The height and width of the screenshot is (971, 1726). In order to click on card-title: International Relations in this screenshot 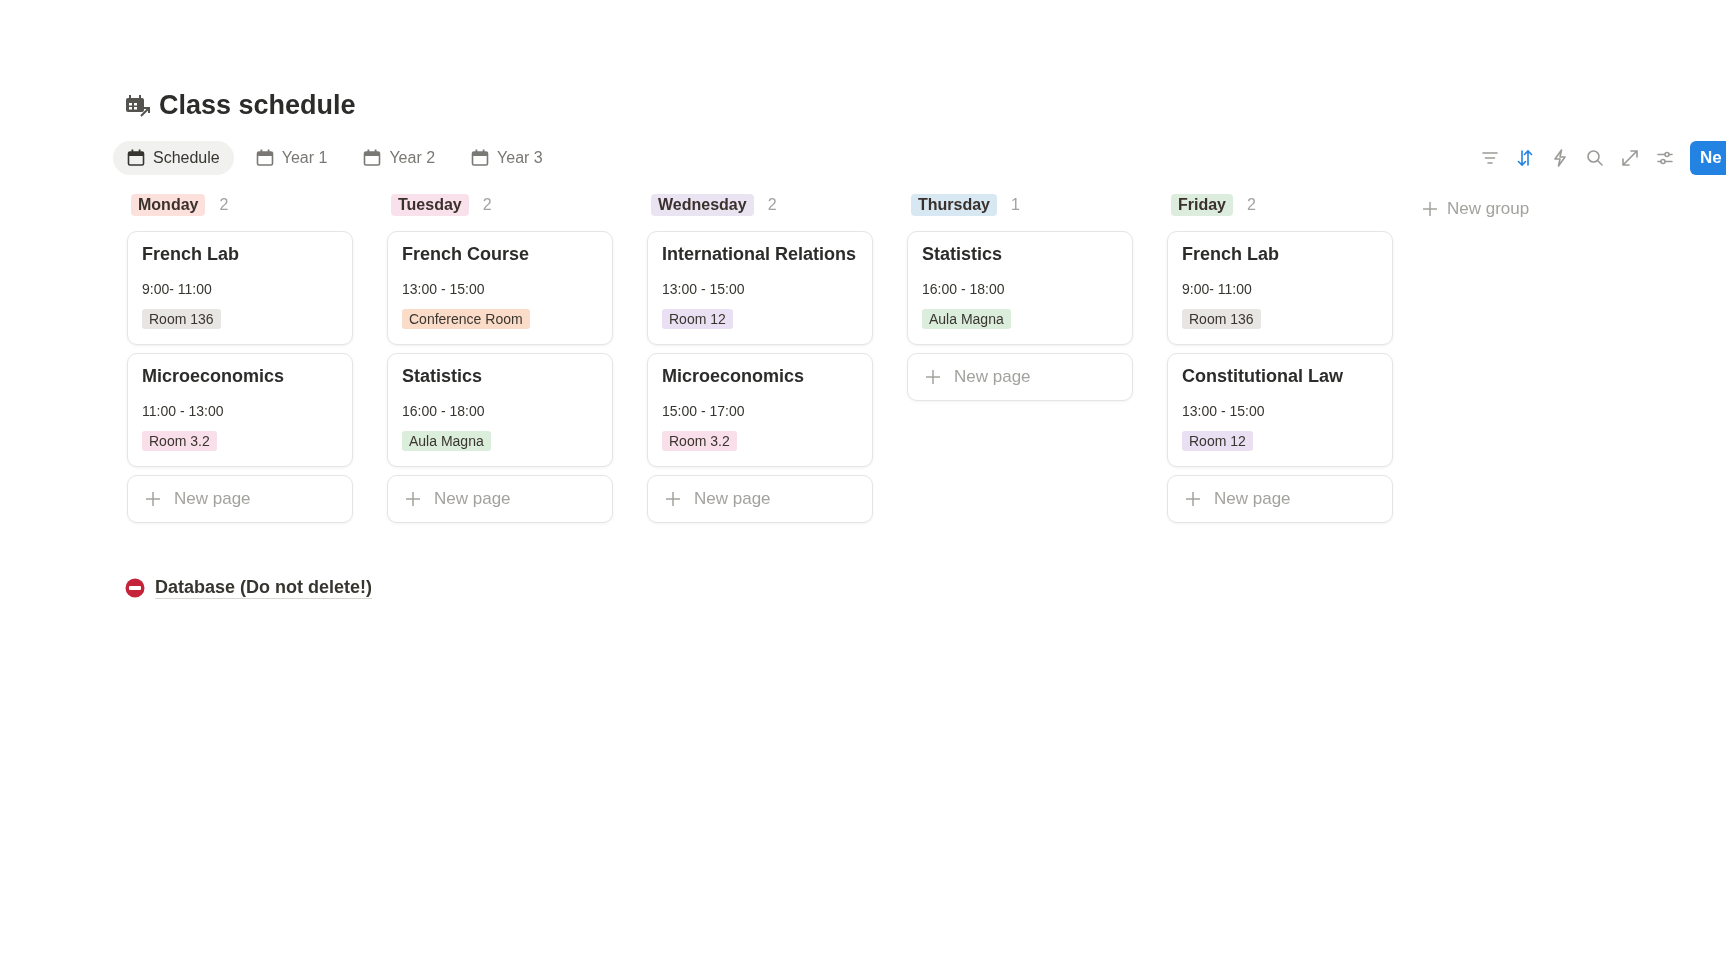, I will do `click(759, 254)`.